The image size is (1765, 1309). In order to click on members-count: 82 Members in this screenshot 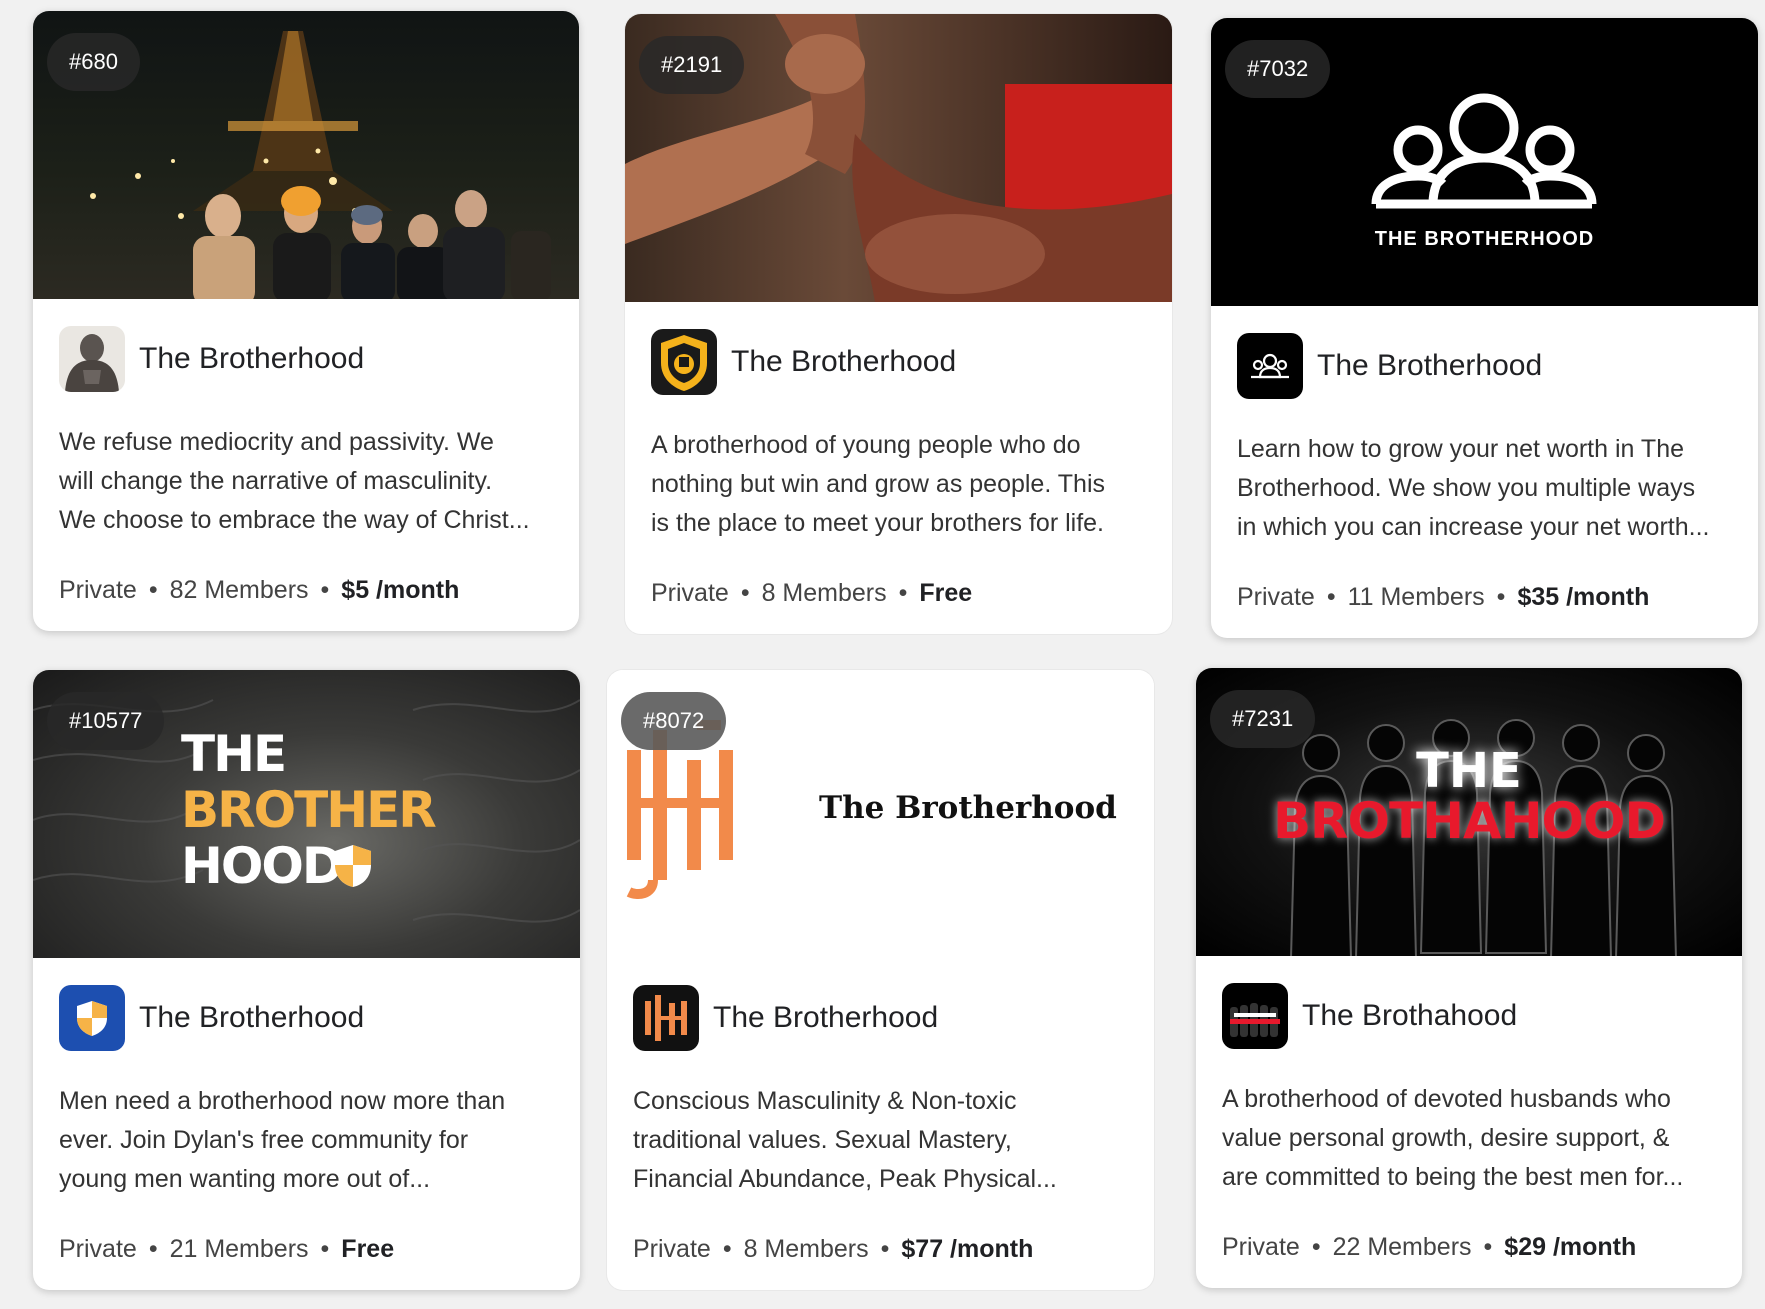, I will do `click(239, 590)`.